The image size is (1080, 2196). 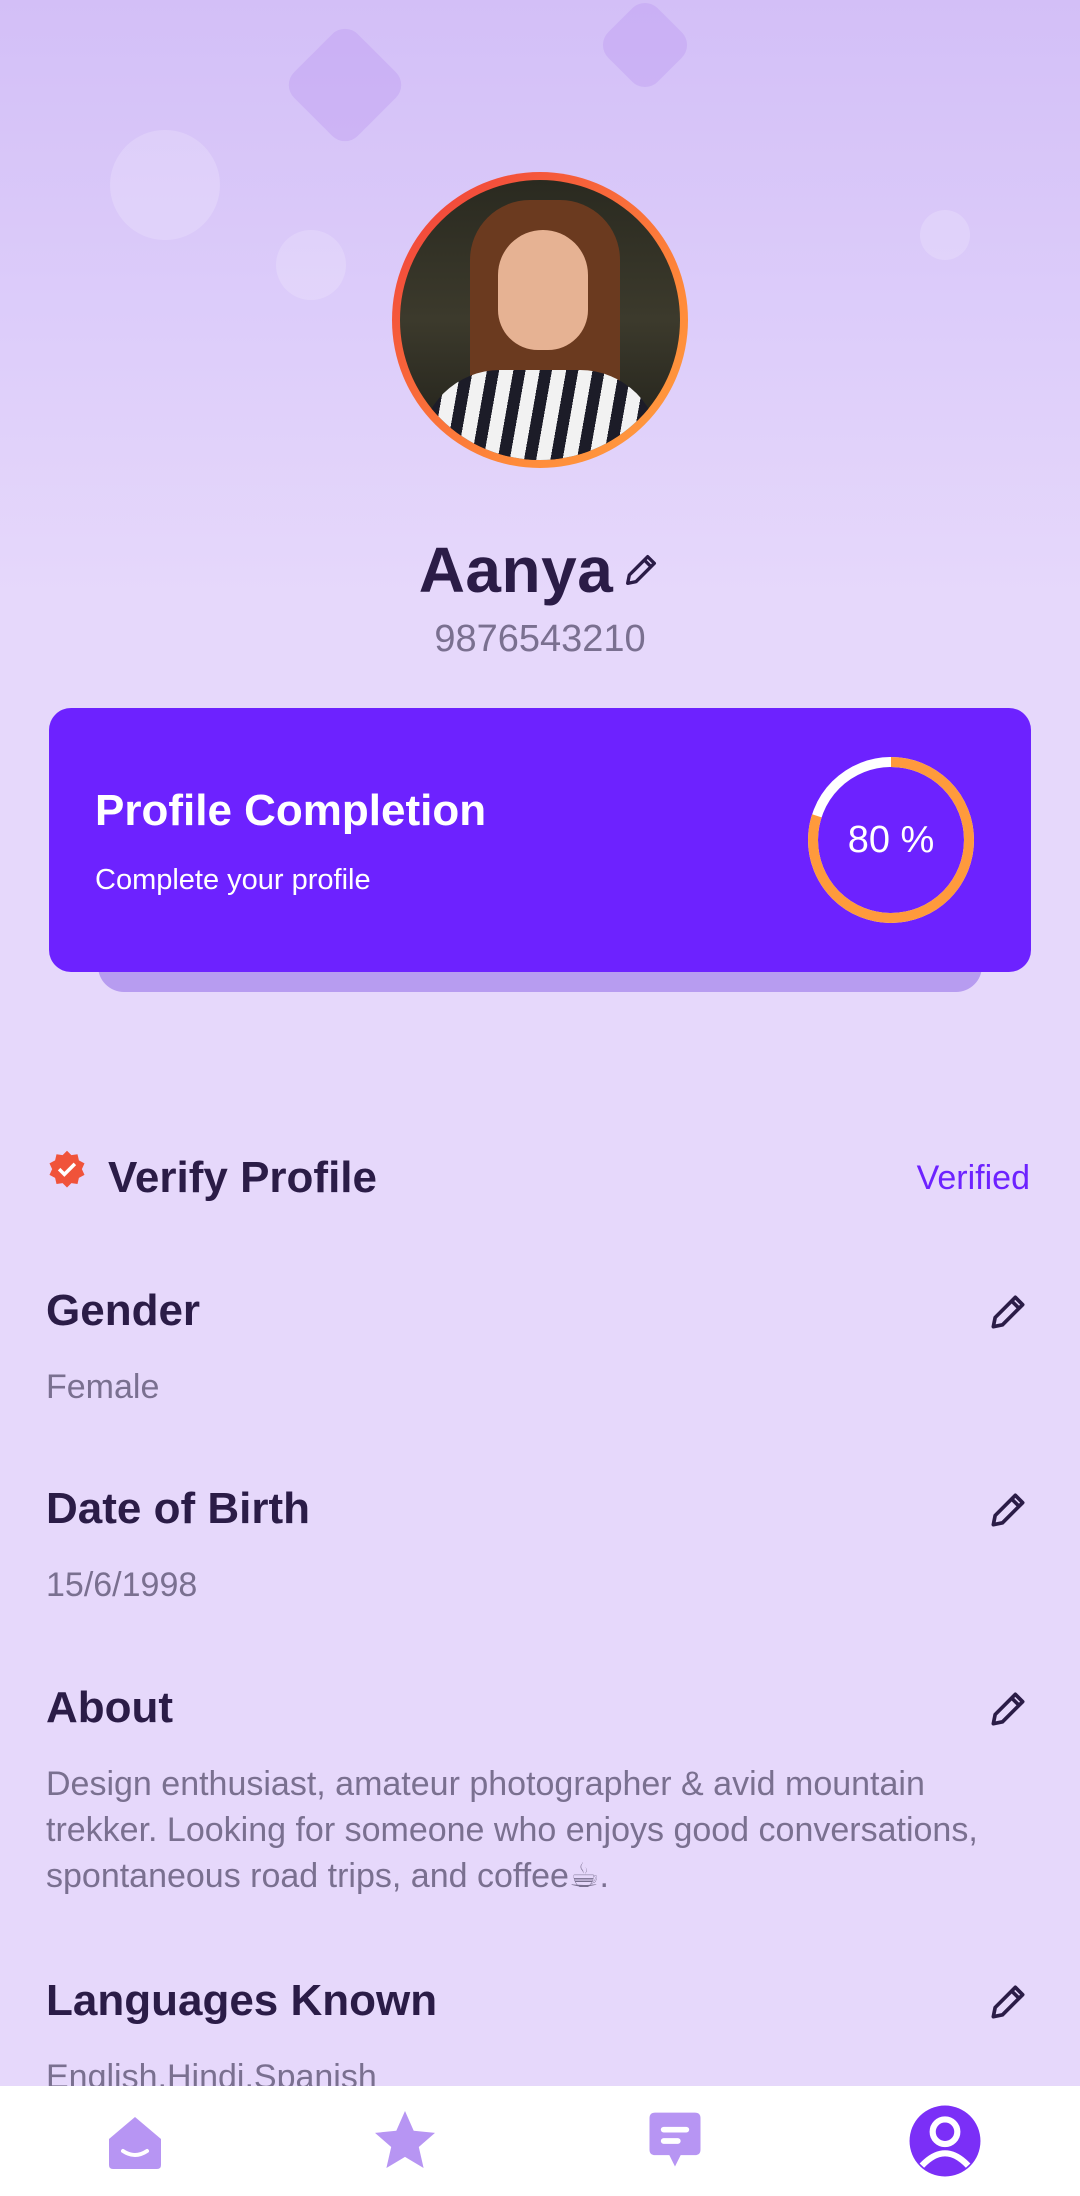 What do you see at coordinates (123, 1310) in the screenshot?
I see `field-title: Gender` at bounding box center [123, 1310].